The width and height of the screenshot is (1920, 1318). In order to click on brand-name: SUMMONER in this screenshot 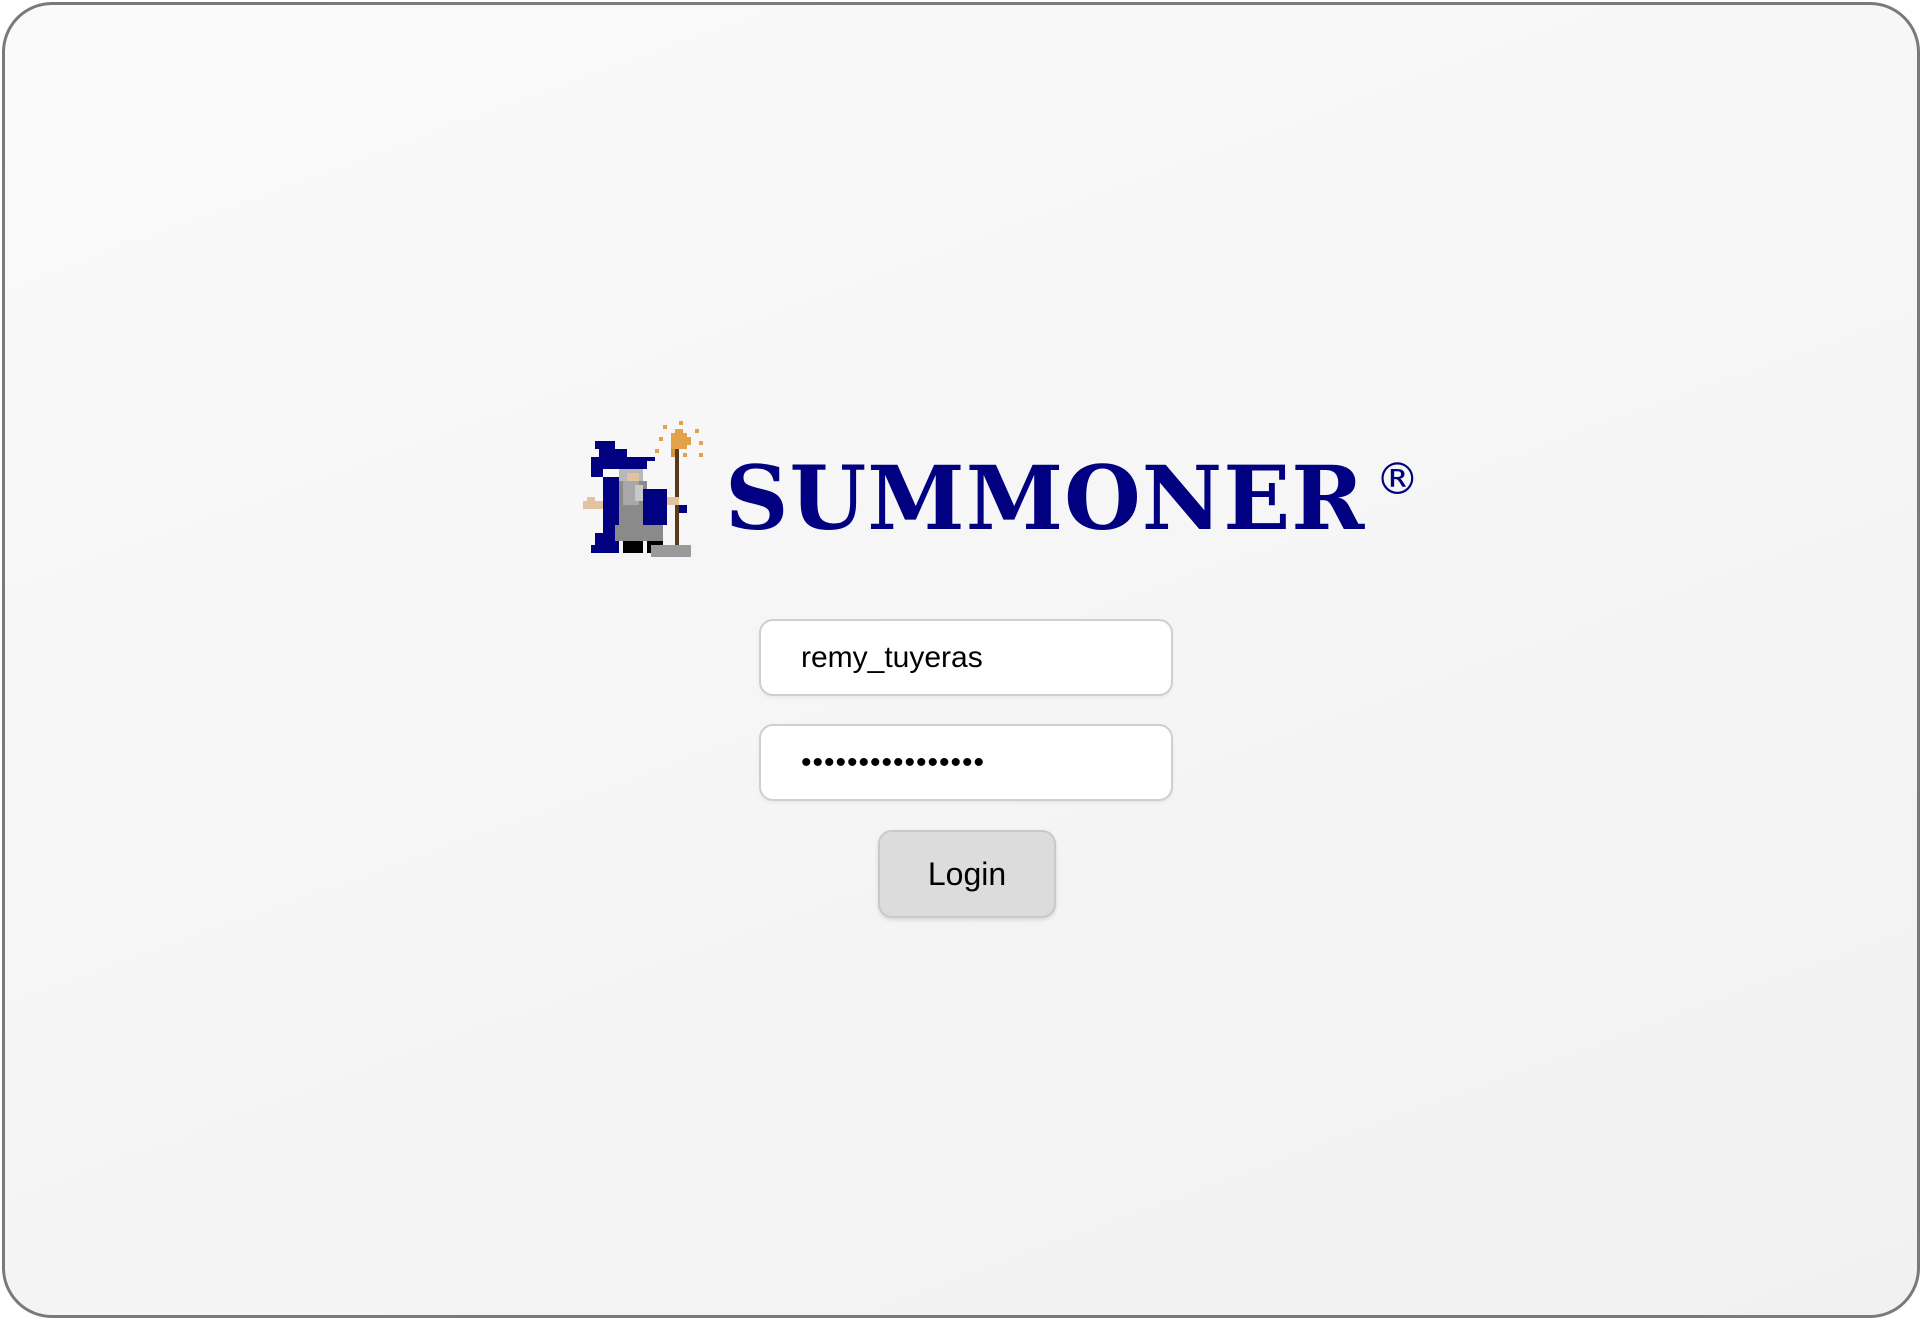, I will do `click(1045, 498)`.